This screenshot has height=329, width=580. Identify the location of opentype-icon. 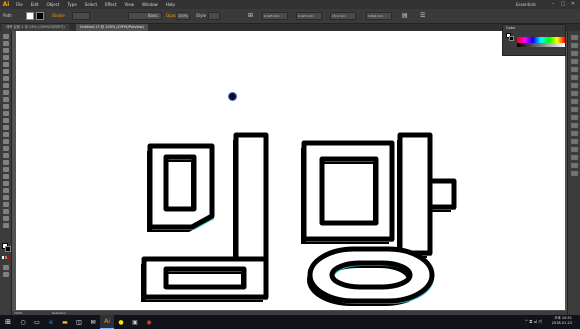
(574, 173).